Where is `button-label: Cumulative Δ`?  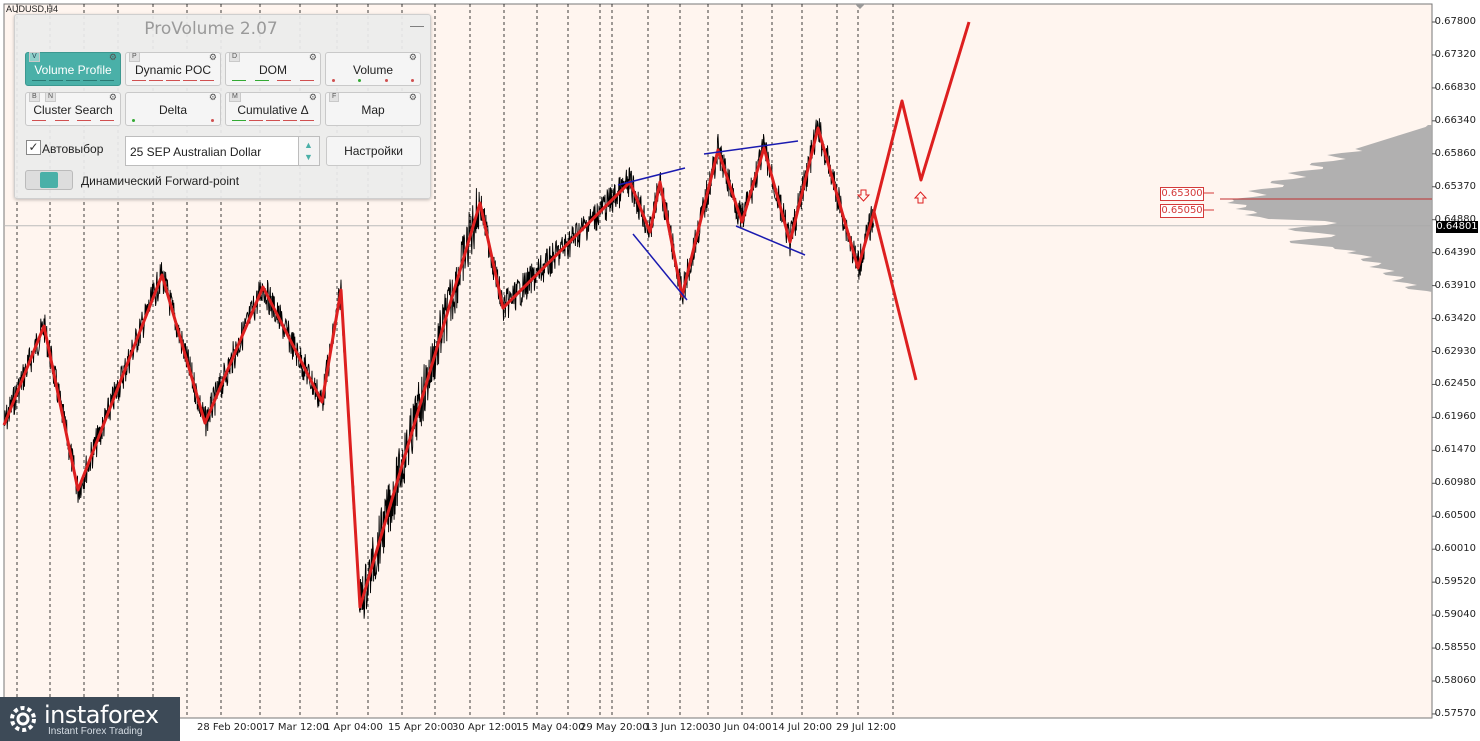
button-label: Cumulative Δ is located at coordinates (273, 110).